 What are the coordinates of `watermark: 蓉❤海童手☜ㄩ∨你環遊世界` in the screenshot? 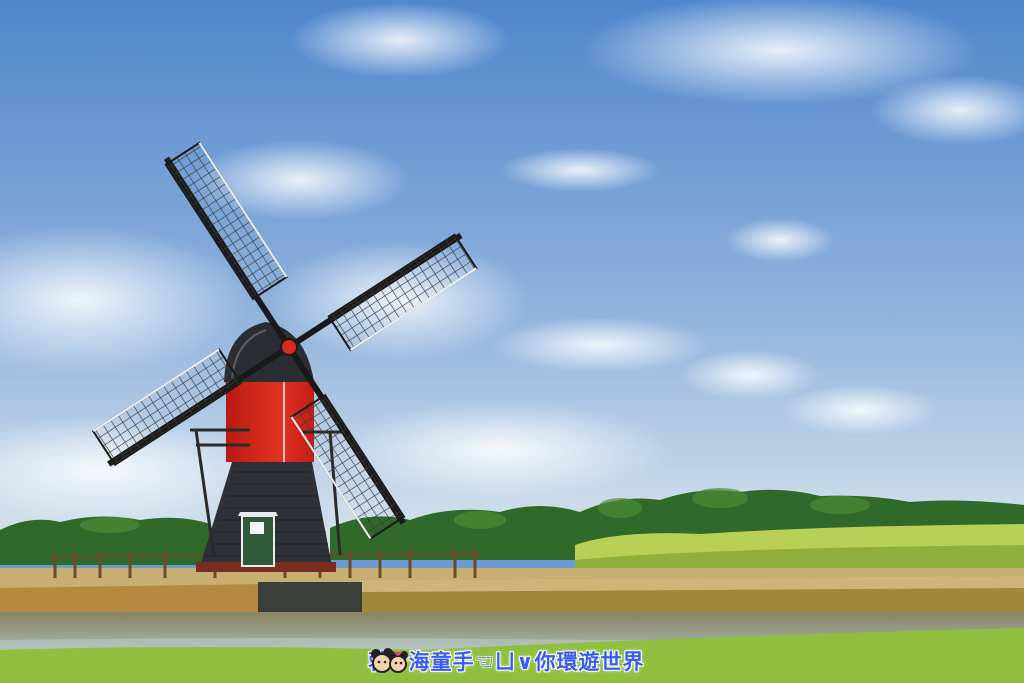 It's located at (506, 661).